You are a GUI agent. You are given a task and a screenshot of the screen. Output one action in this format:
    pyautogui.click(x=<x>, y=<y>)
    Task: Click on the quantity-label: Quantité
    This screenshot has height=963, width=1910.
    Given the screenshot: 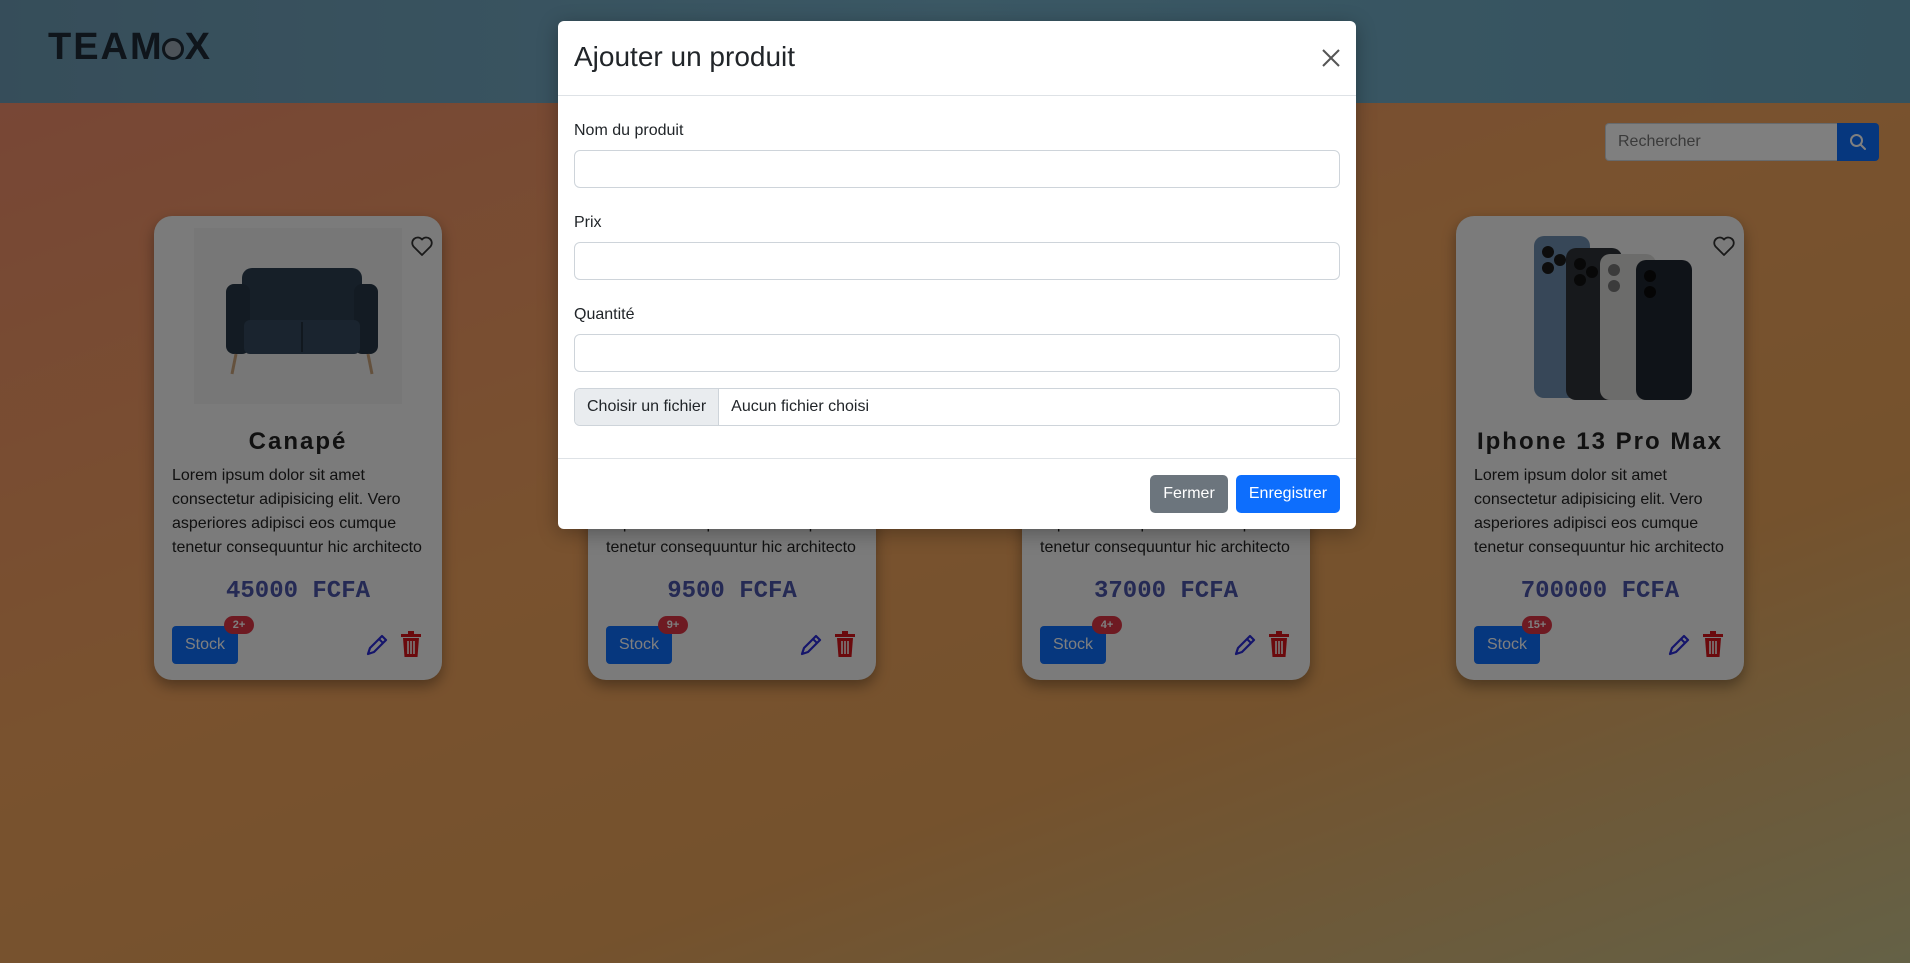 What is the action you would take?
    pyautogui.click(x=604, y=314)
    